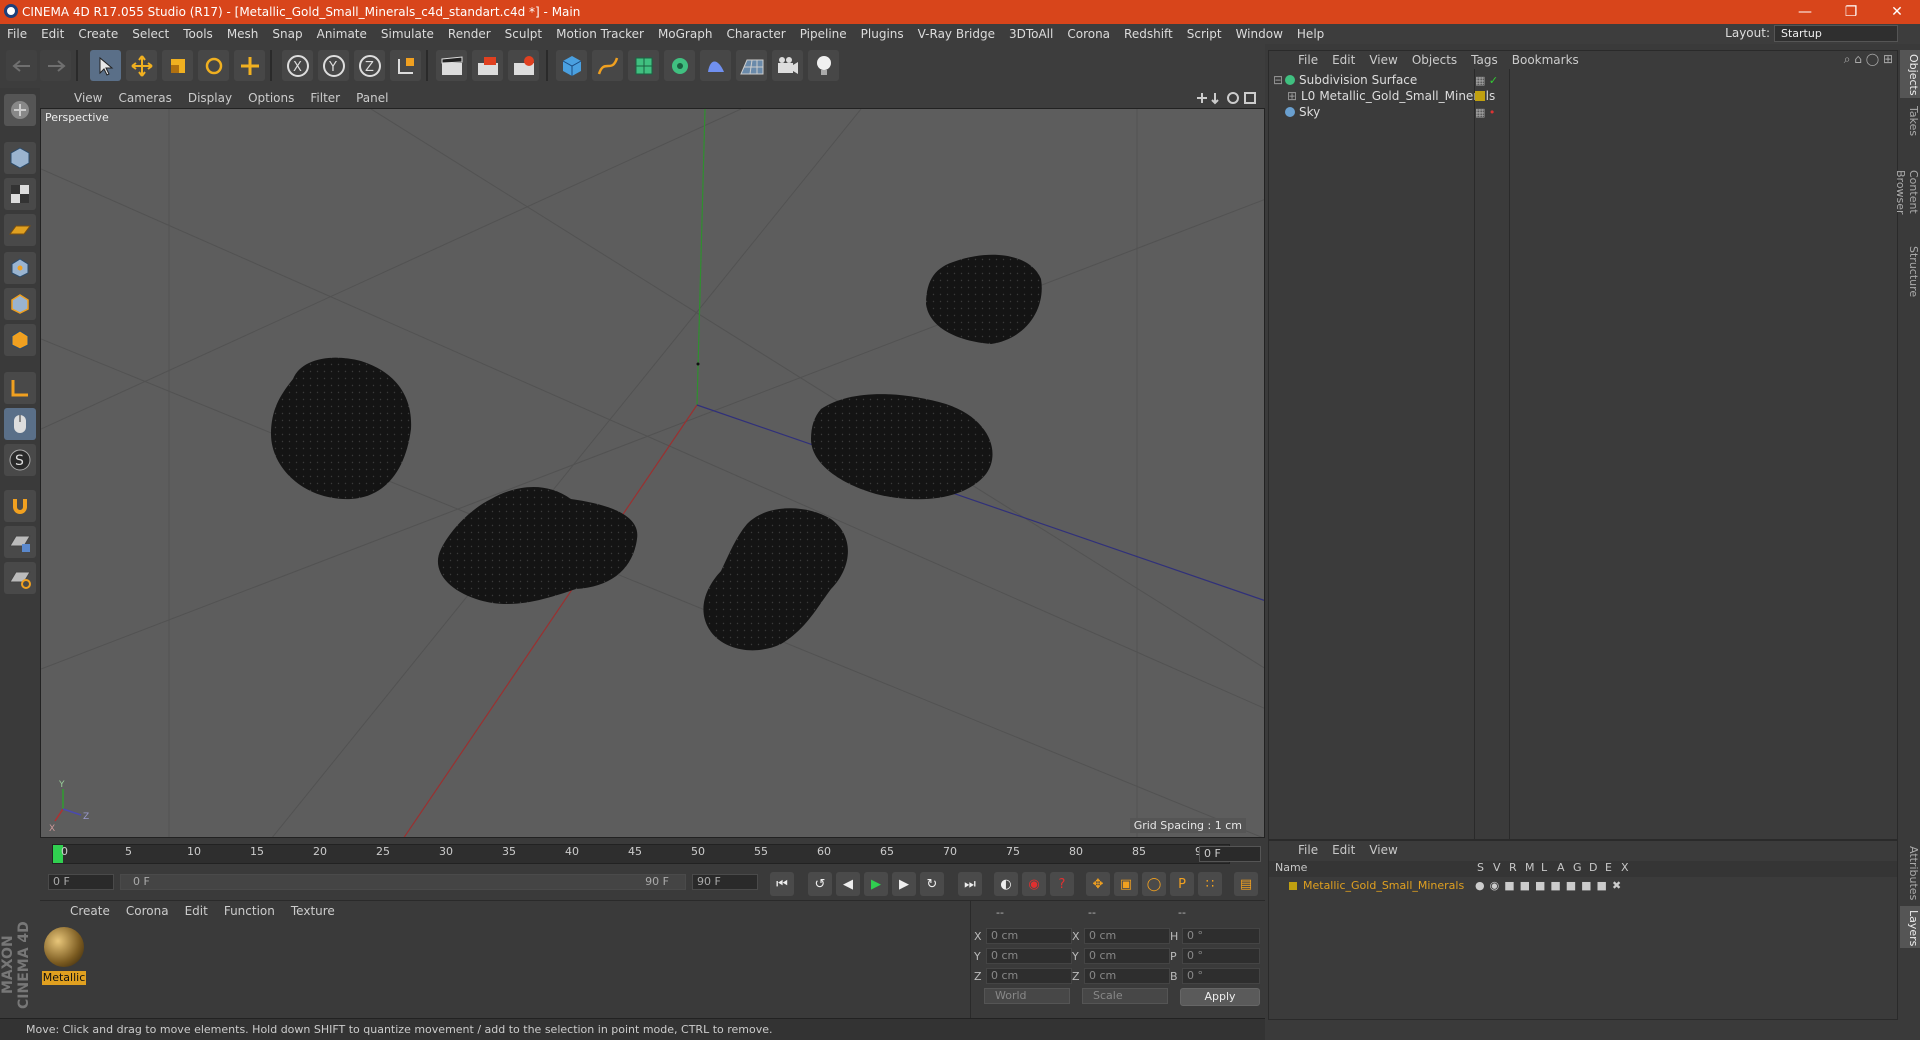 This screenshot has height=1040, width=1920. What do you see at coordinates (956, 34) in the screenshot?
I see `menu-vray-bridge: V-Ray Bridge` at bounding box center [956, 34].